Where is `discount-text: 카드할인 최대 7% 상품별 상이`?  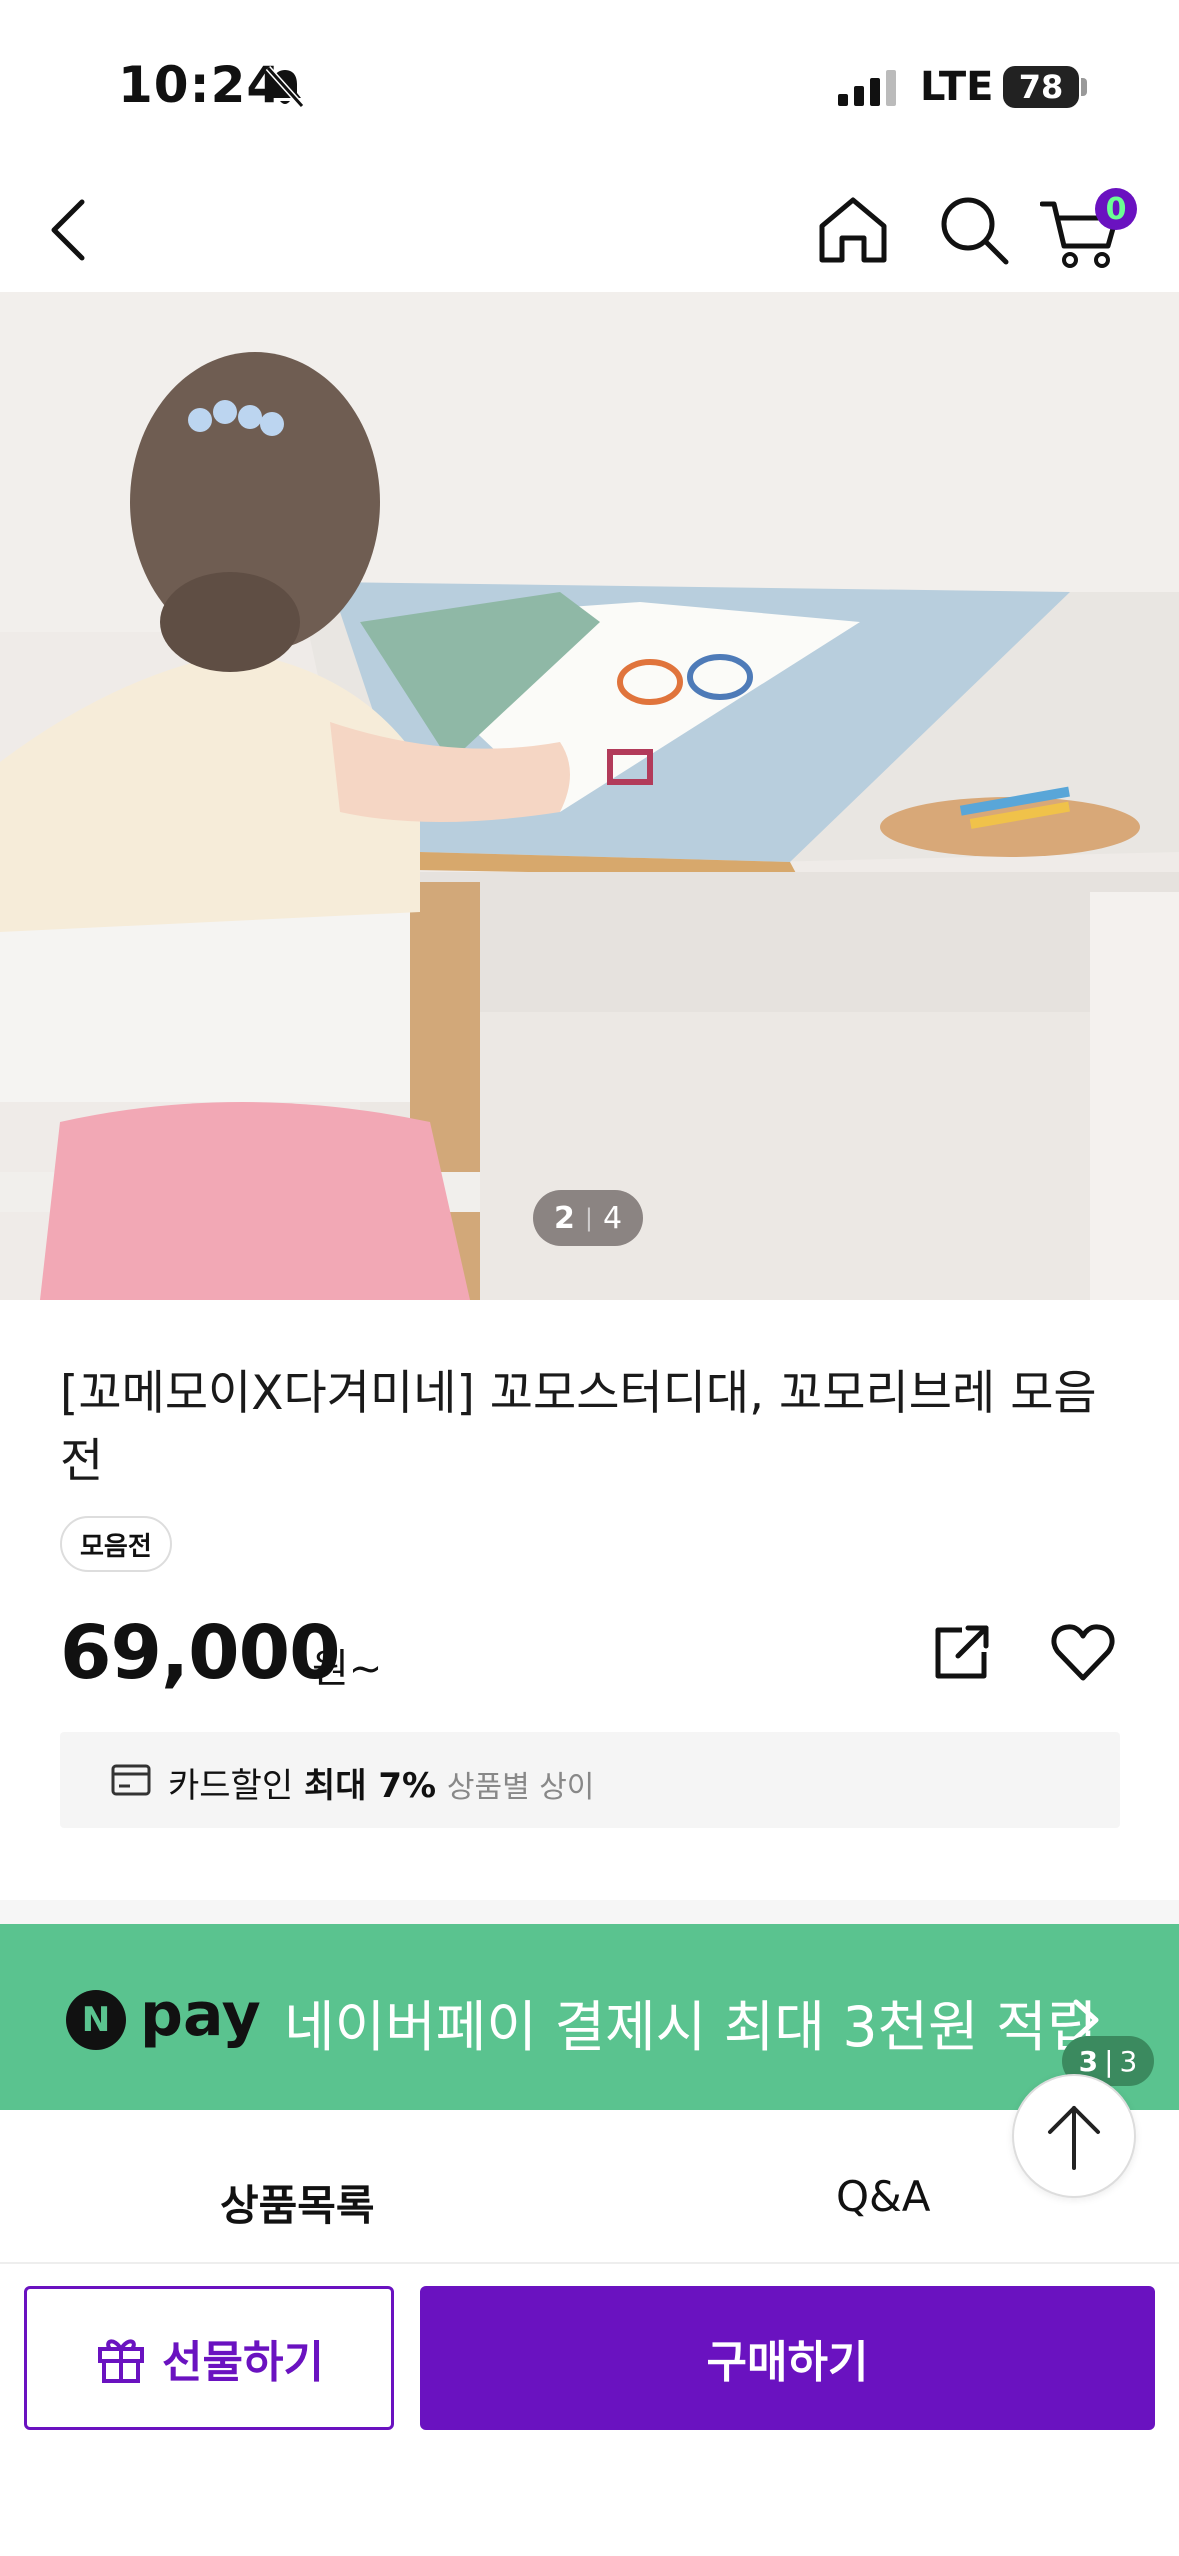
discount-text: 카드할인 최대 7% 상품별 상이 is located at coordinates (381, 1782).